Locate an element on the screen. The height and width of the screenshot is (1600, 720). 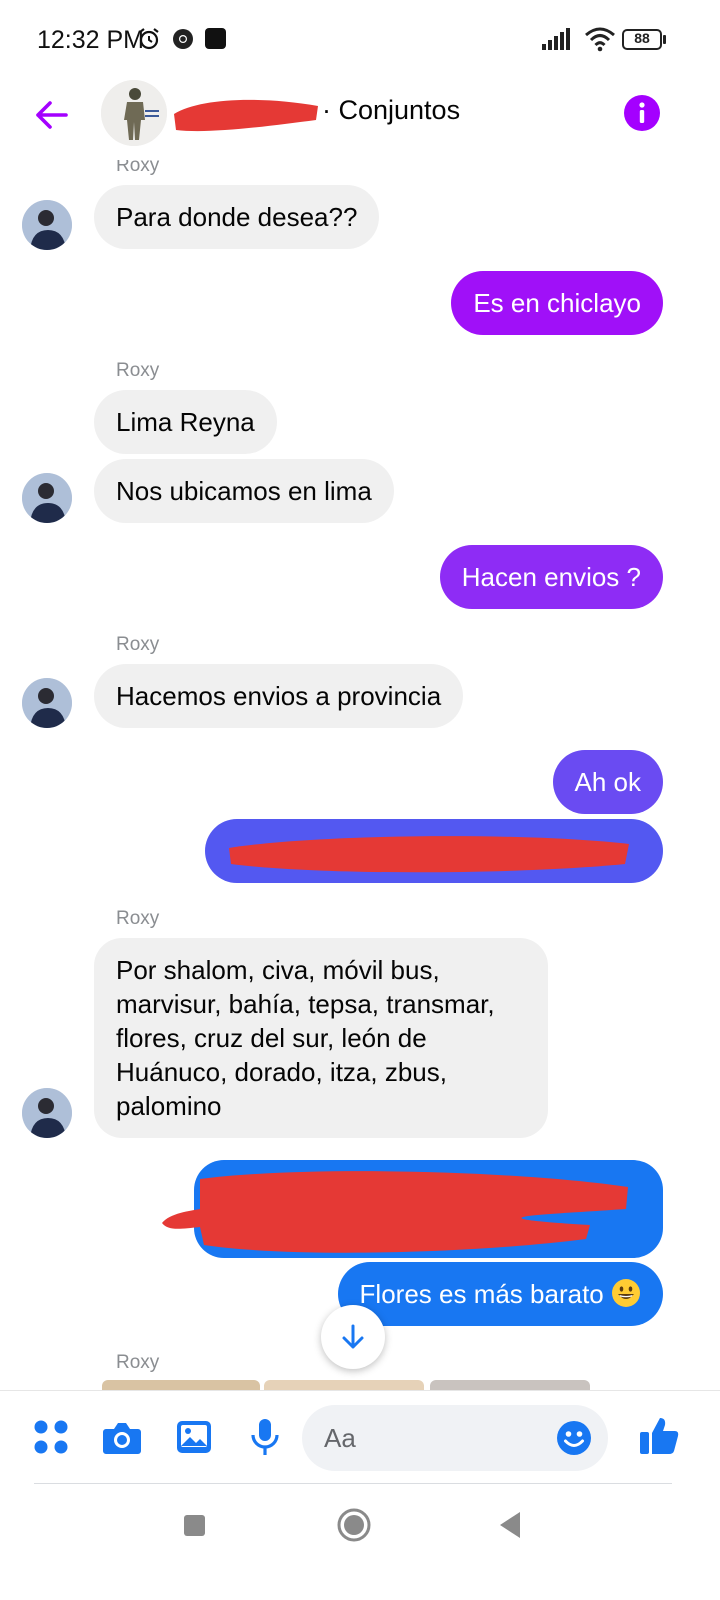
menu-dots-icon is located at coordinates (51, 1437).